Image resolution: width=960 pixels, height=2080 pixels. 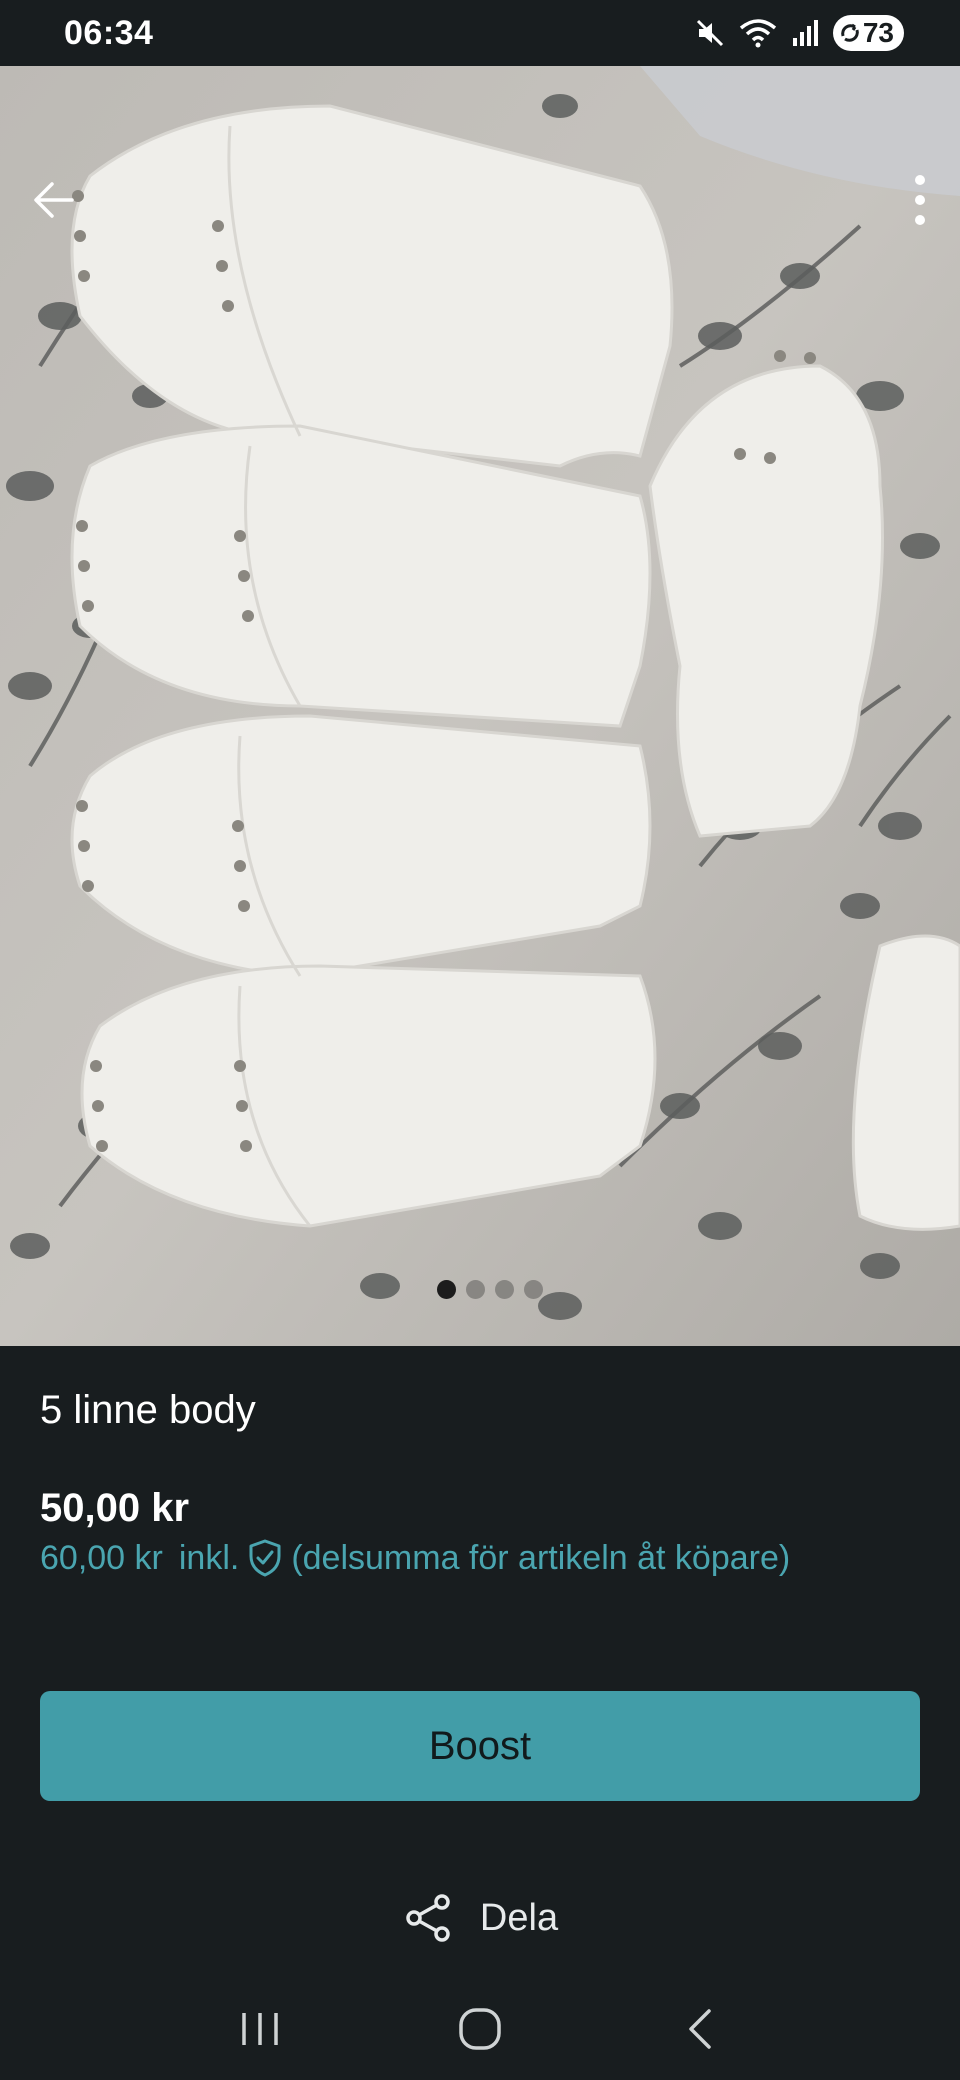 I want to click on home-button, so click(x=480, y=2029).